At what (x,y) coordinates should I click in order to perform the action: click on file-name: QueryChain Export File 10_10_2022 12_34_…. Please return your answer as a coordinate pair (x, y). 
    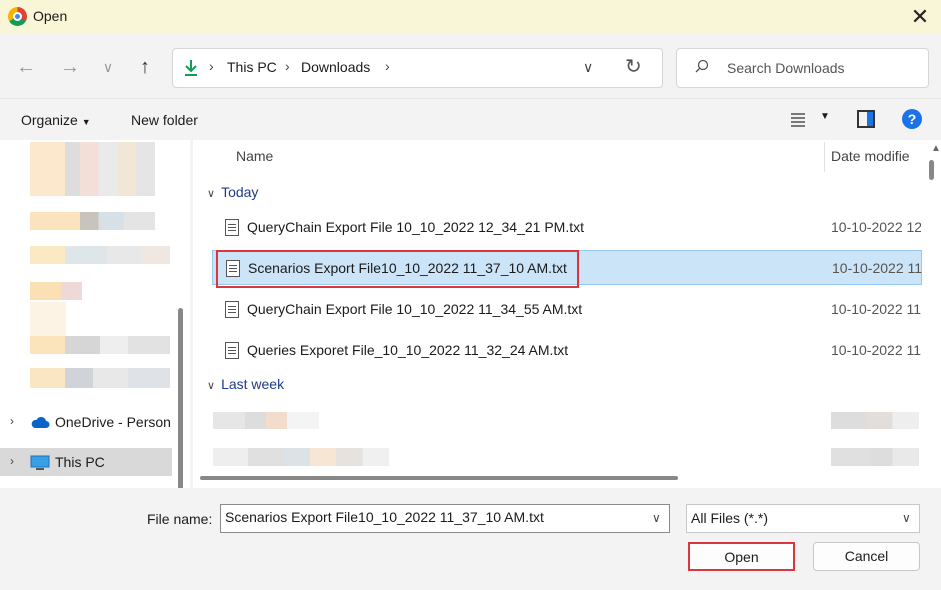
    Looking at the image, I should click on (415, 227).